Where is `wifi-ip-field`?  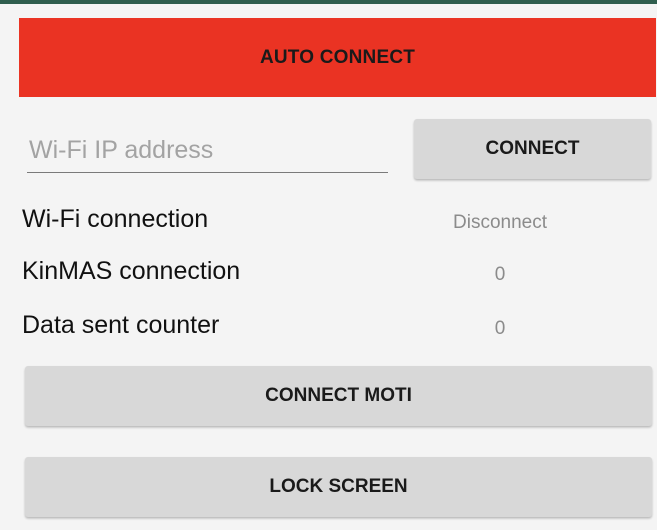
wifi-ip-field is located at coordinates (207, 150).